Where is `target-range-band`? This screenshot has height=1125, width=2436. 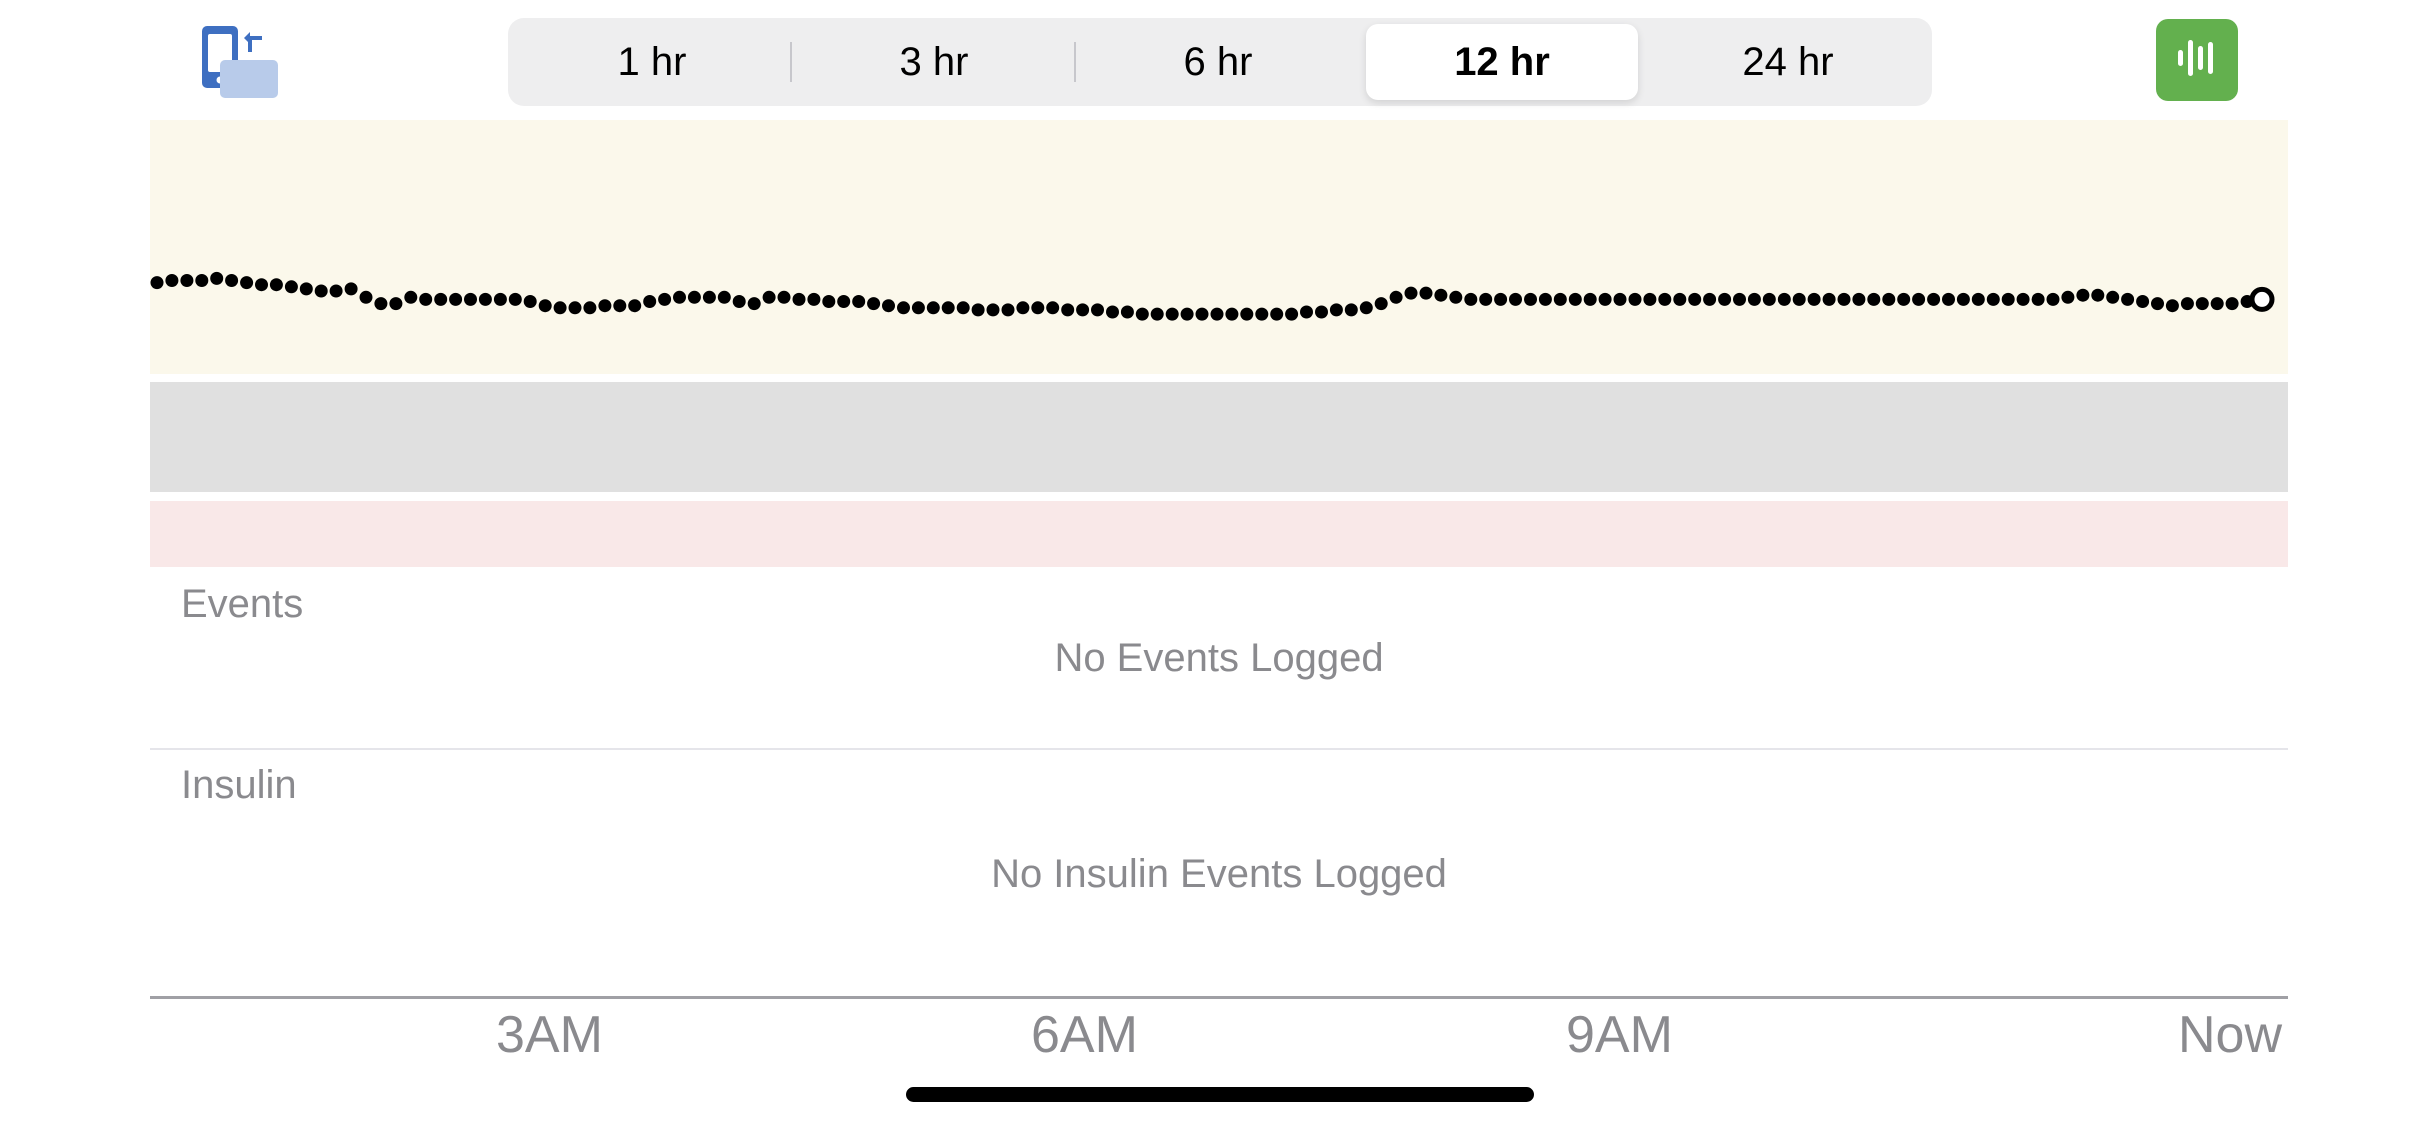 target-range-band is located at coordinates (1219, 437).